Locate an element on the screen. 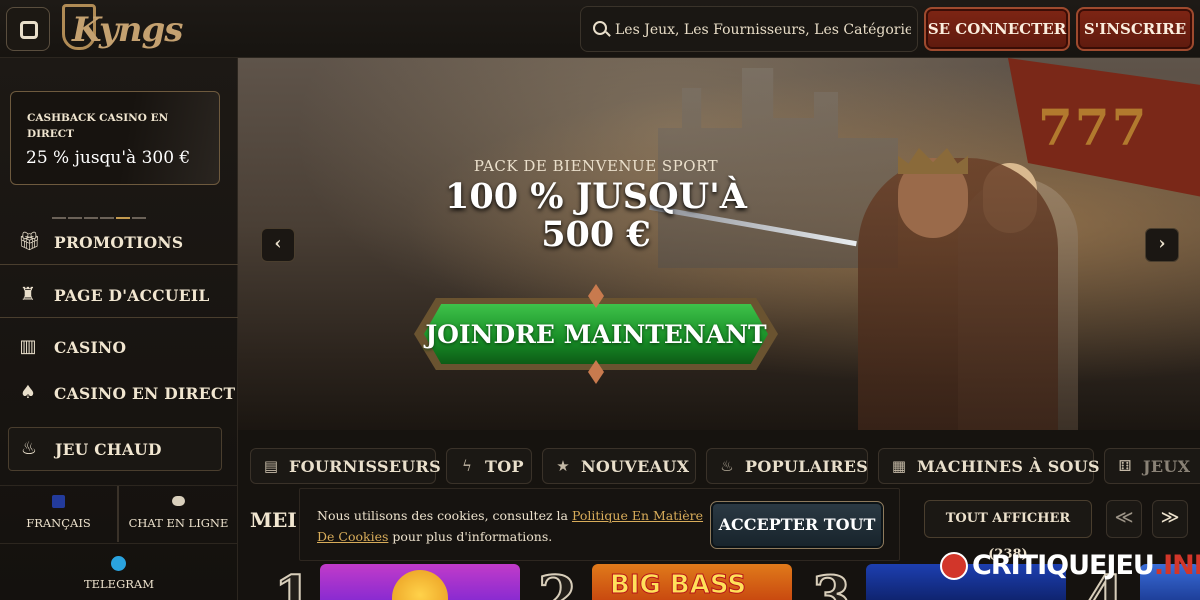  games-prev-button: ≪ is located at coordinates (1124, 519).